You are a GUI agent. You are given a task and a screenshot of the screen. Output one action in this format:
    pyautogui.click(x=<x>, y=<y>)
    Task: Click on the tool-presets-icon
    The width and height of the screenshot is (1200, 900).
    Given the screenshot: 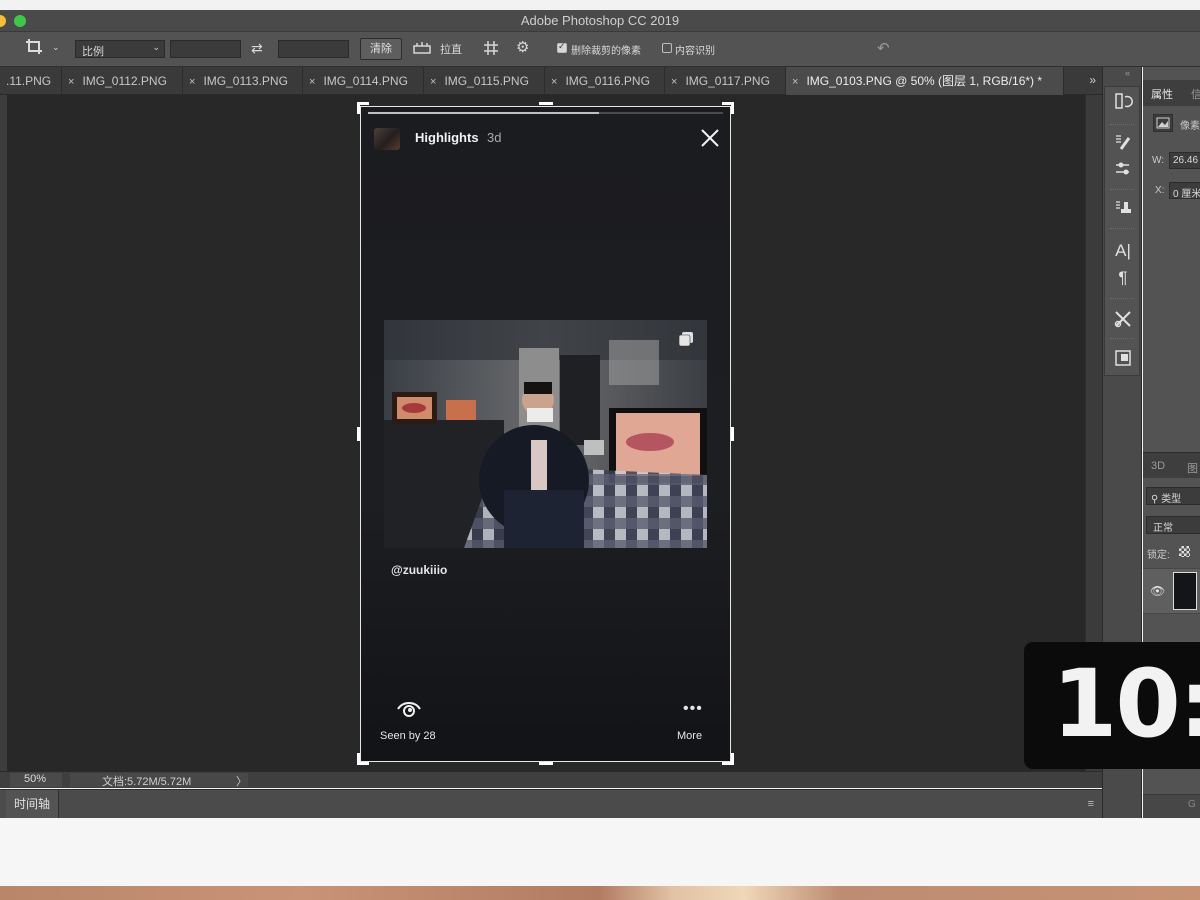 What is the action you would take?
    pyautogui.click(x=1123, y=320)
    